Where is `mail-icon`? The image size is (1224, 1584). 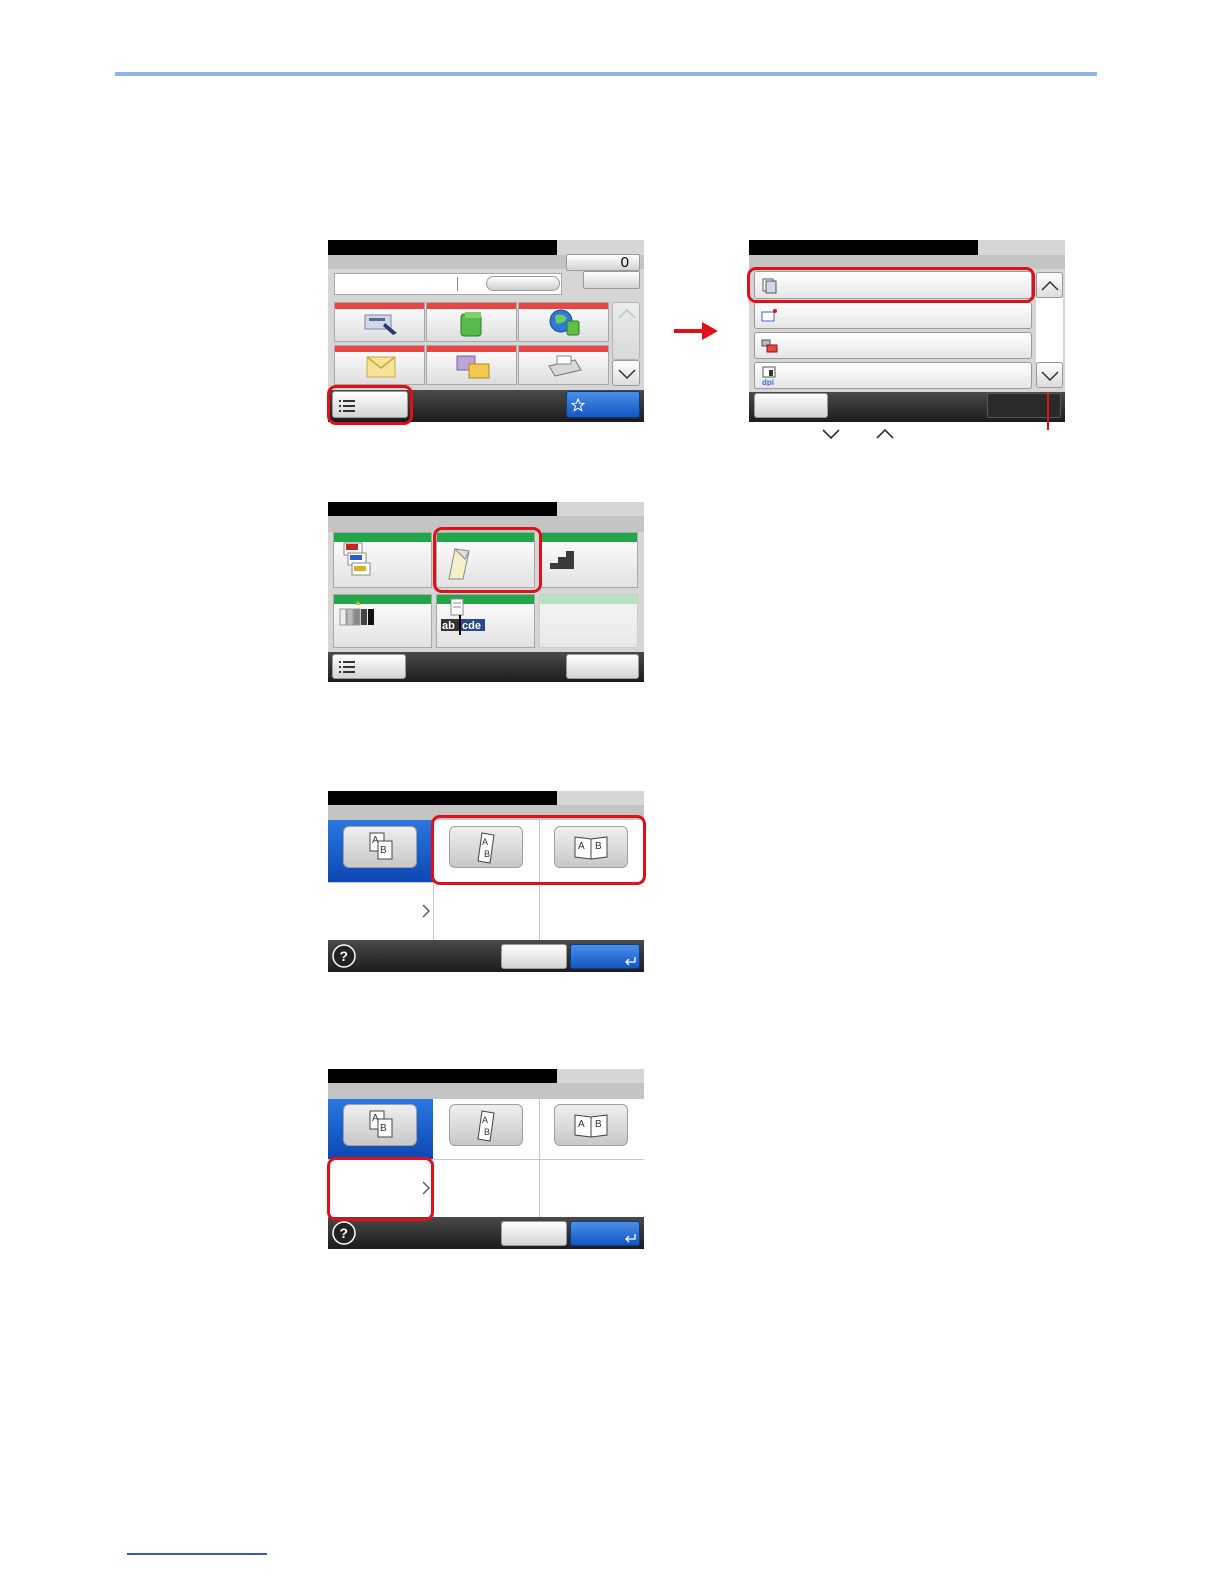 mail-icon is located at coordinates (381, 367).